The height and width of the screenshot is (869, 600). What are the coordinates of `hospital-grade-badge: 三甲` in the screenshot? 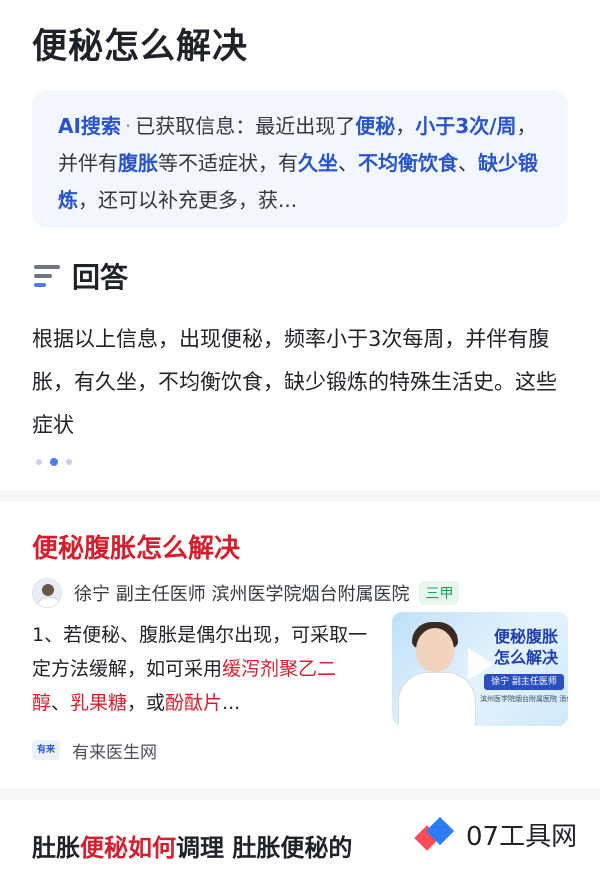 It's located at (439, 593).